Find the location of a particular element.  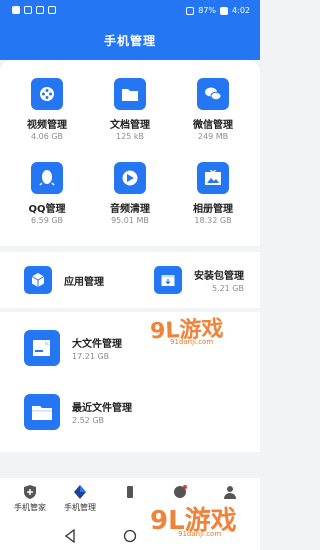

status-icons-left is located at coordinates (34, 10).